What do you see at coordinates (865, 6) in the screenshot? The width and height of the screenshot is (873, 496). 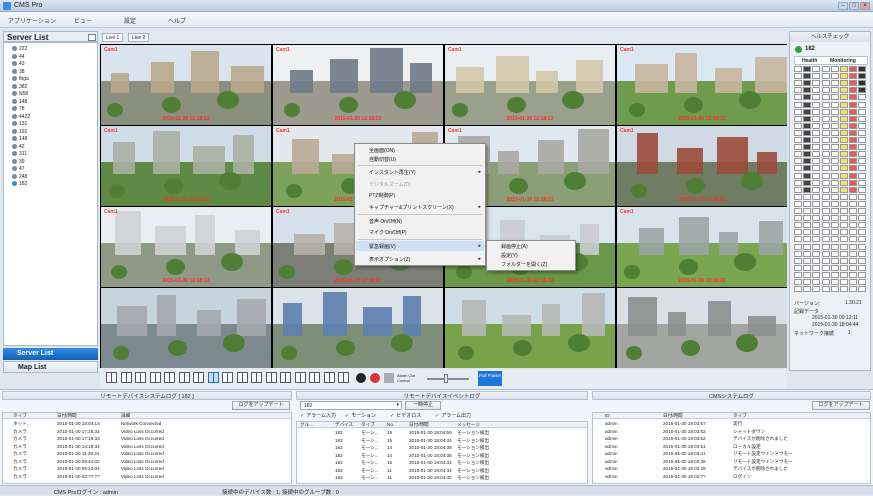 I see `close-button: ×` at bounding box center [865, 6].